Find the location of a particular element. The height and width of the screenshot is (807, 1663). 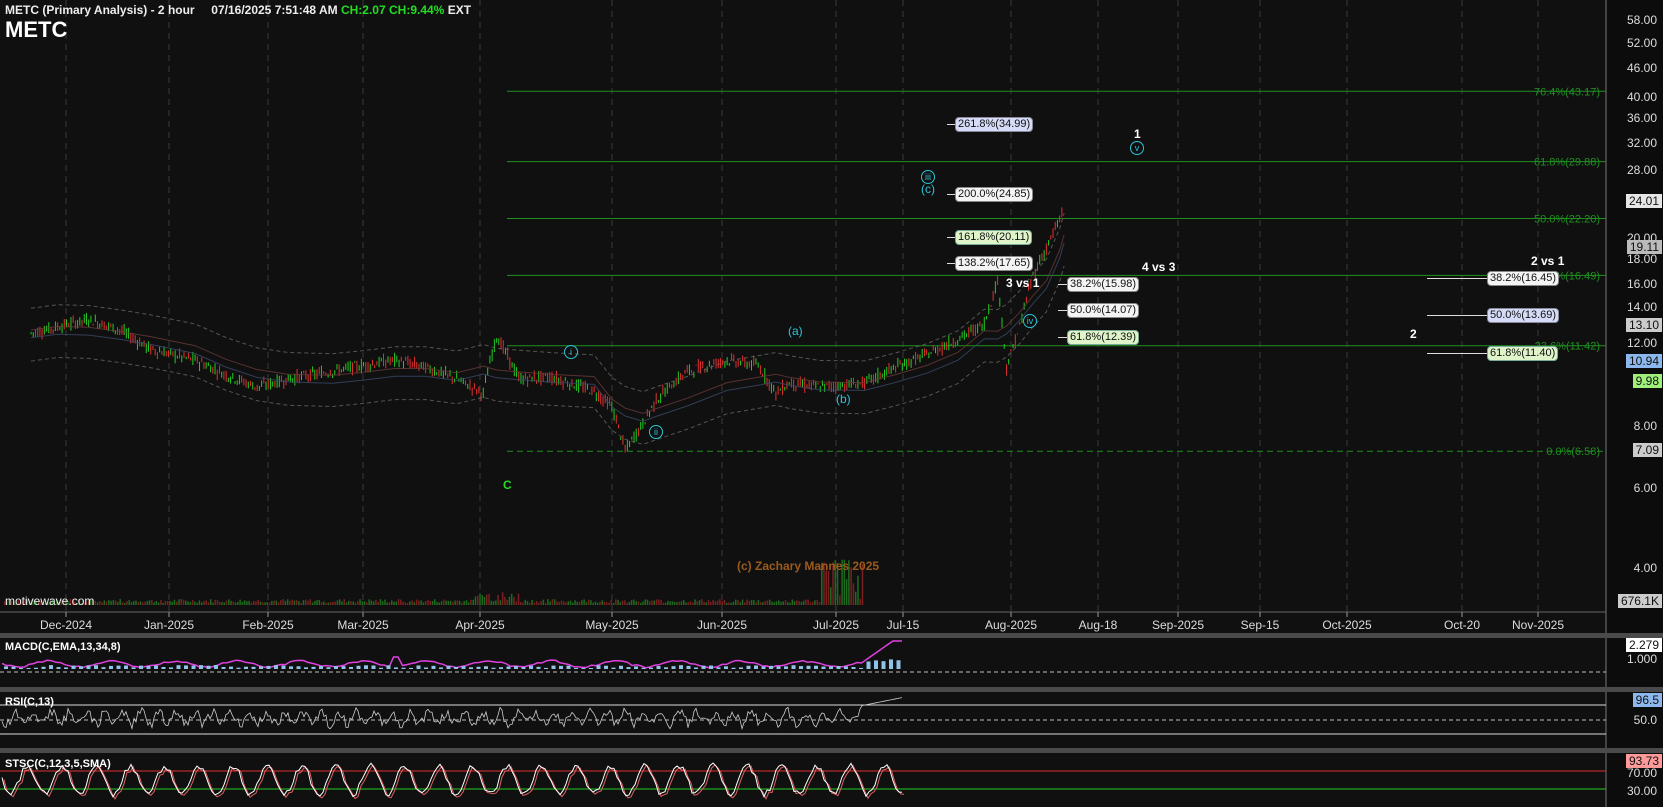

pane-separator-macd is located at coordinates (831, 635).